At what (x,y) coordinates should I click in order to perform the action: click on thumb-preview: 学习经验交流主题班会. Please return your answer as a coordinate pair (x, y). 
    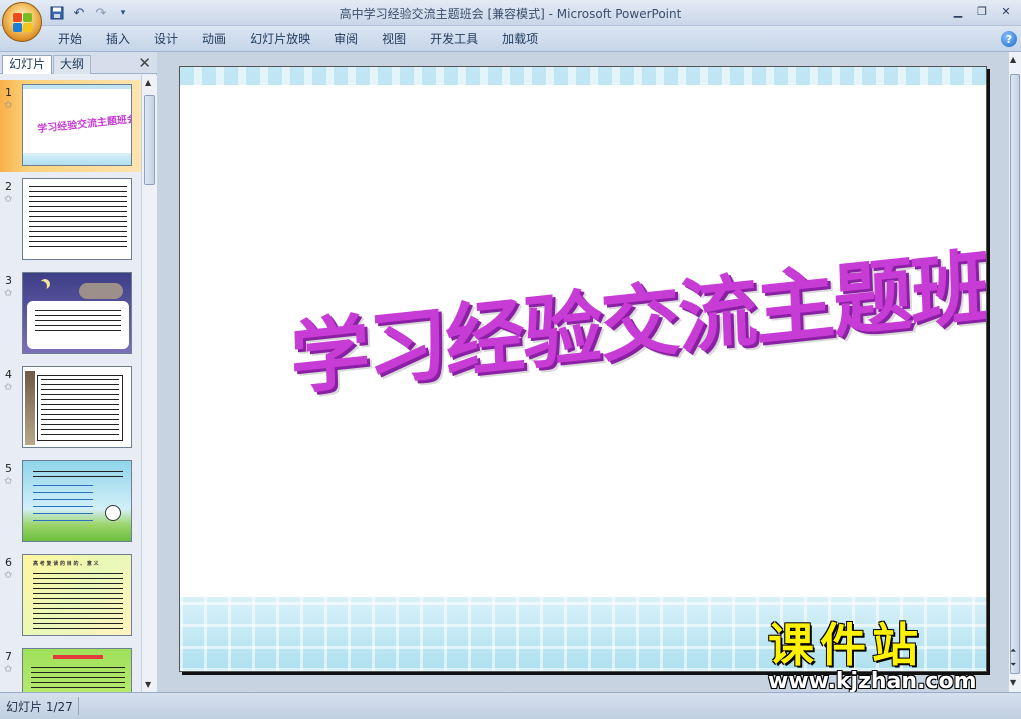
    Looking at the image, I should click on (77, 125).